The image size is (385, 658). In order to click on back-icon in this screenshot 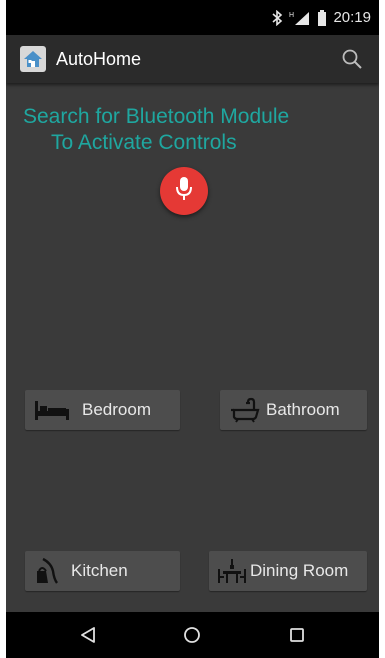, I will do `click(88, 635)`.